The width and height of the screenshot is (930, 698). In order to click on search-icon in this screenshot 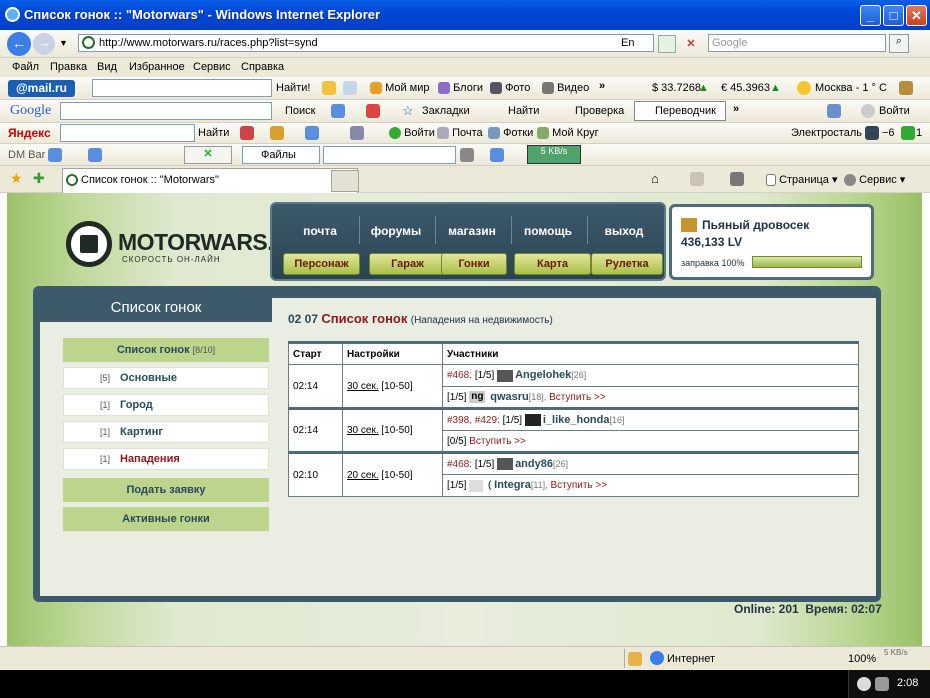, I will do `click(467, 155)`.